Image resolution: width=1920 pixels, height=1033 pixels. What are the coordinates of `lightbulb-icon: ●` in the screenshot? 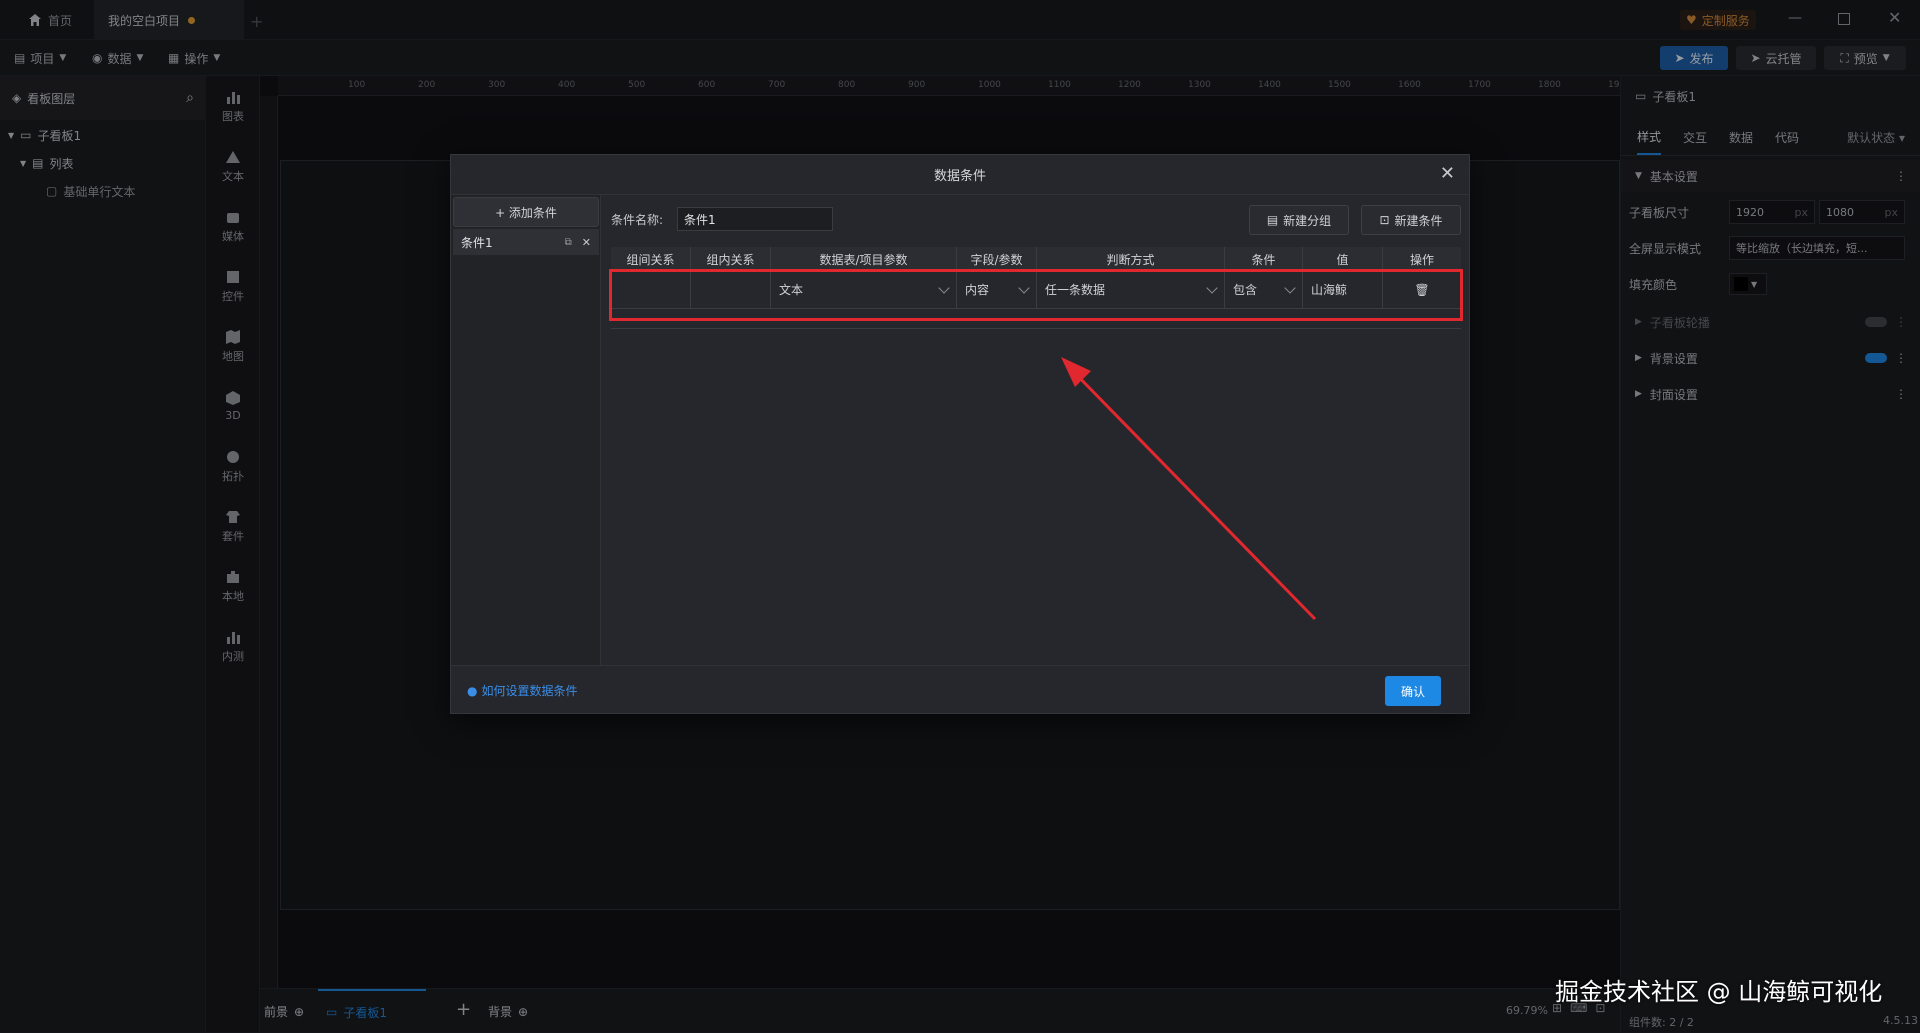 It's located at (472, 690).